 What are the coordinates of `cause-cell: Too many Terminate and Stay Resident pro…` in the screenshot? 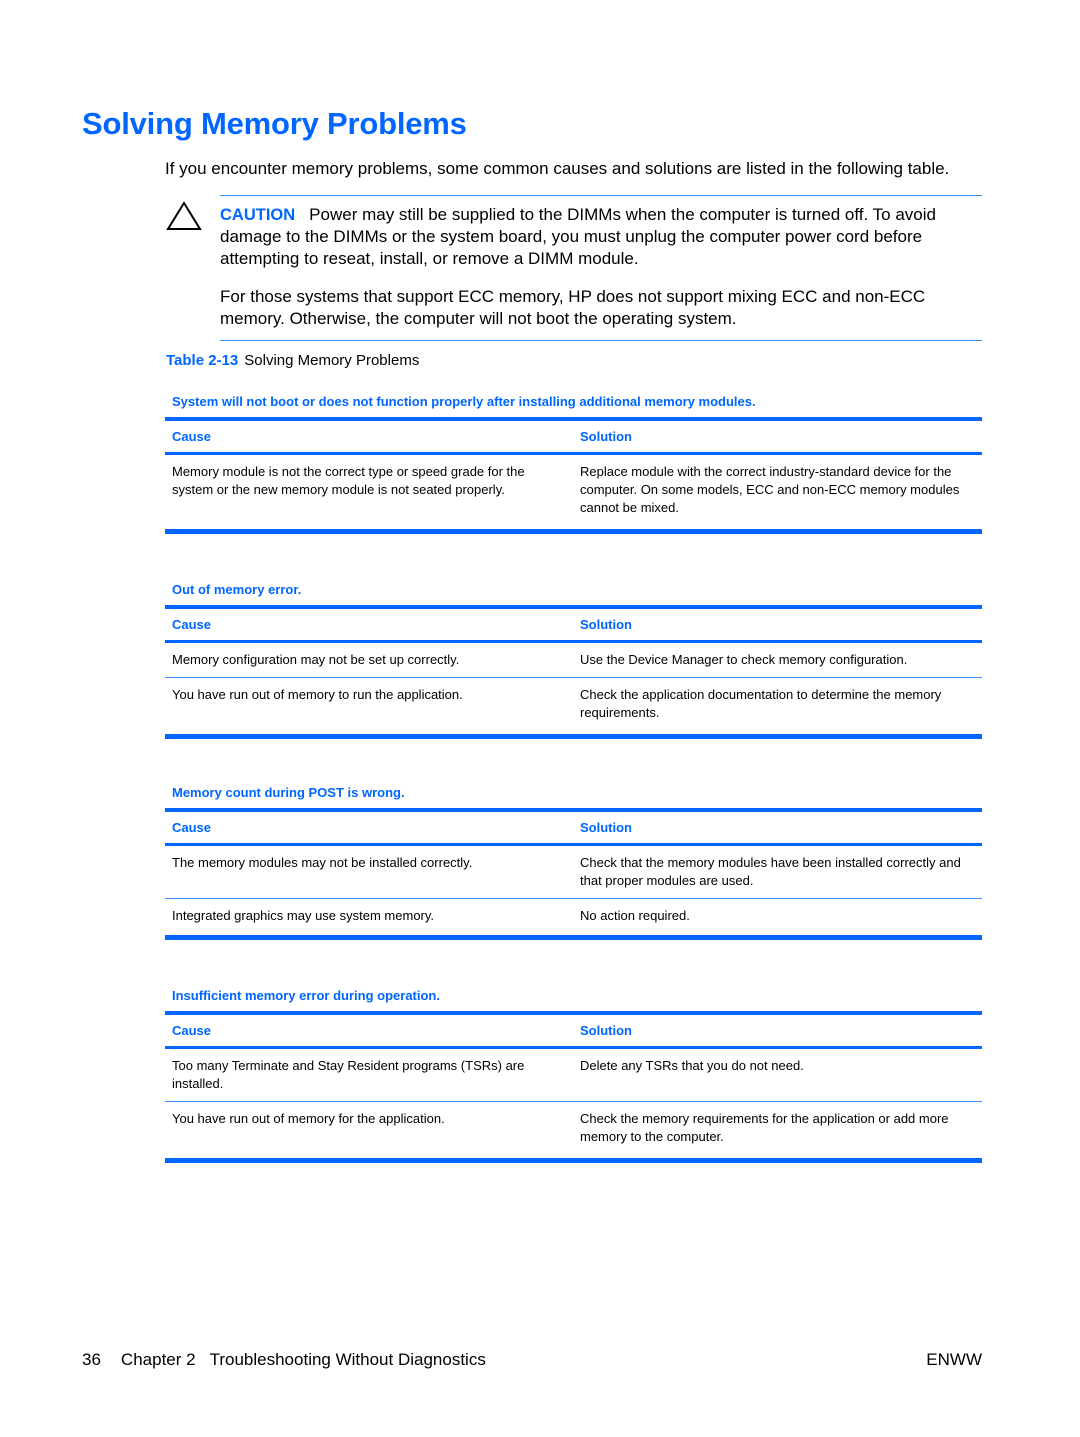 It's located at (348, 1074).